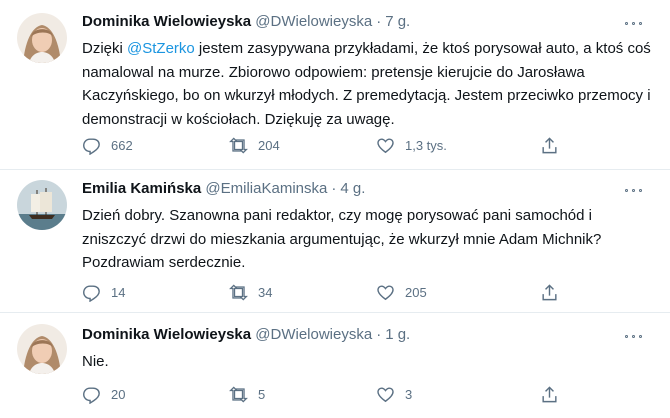  Describe the element at coordinates (352, 188) in the screenshot. I see `timestamp: 4 g.` at that location.